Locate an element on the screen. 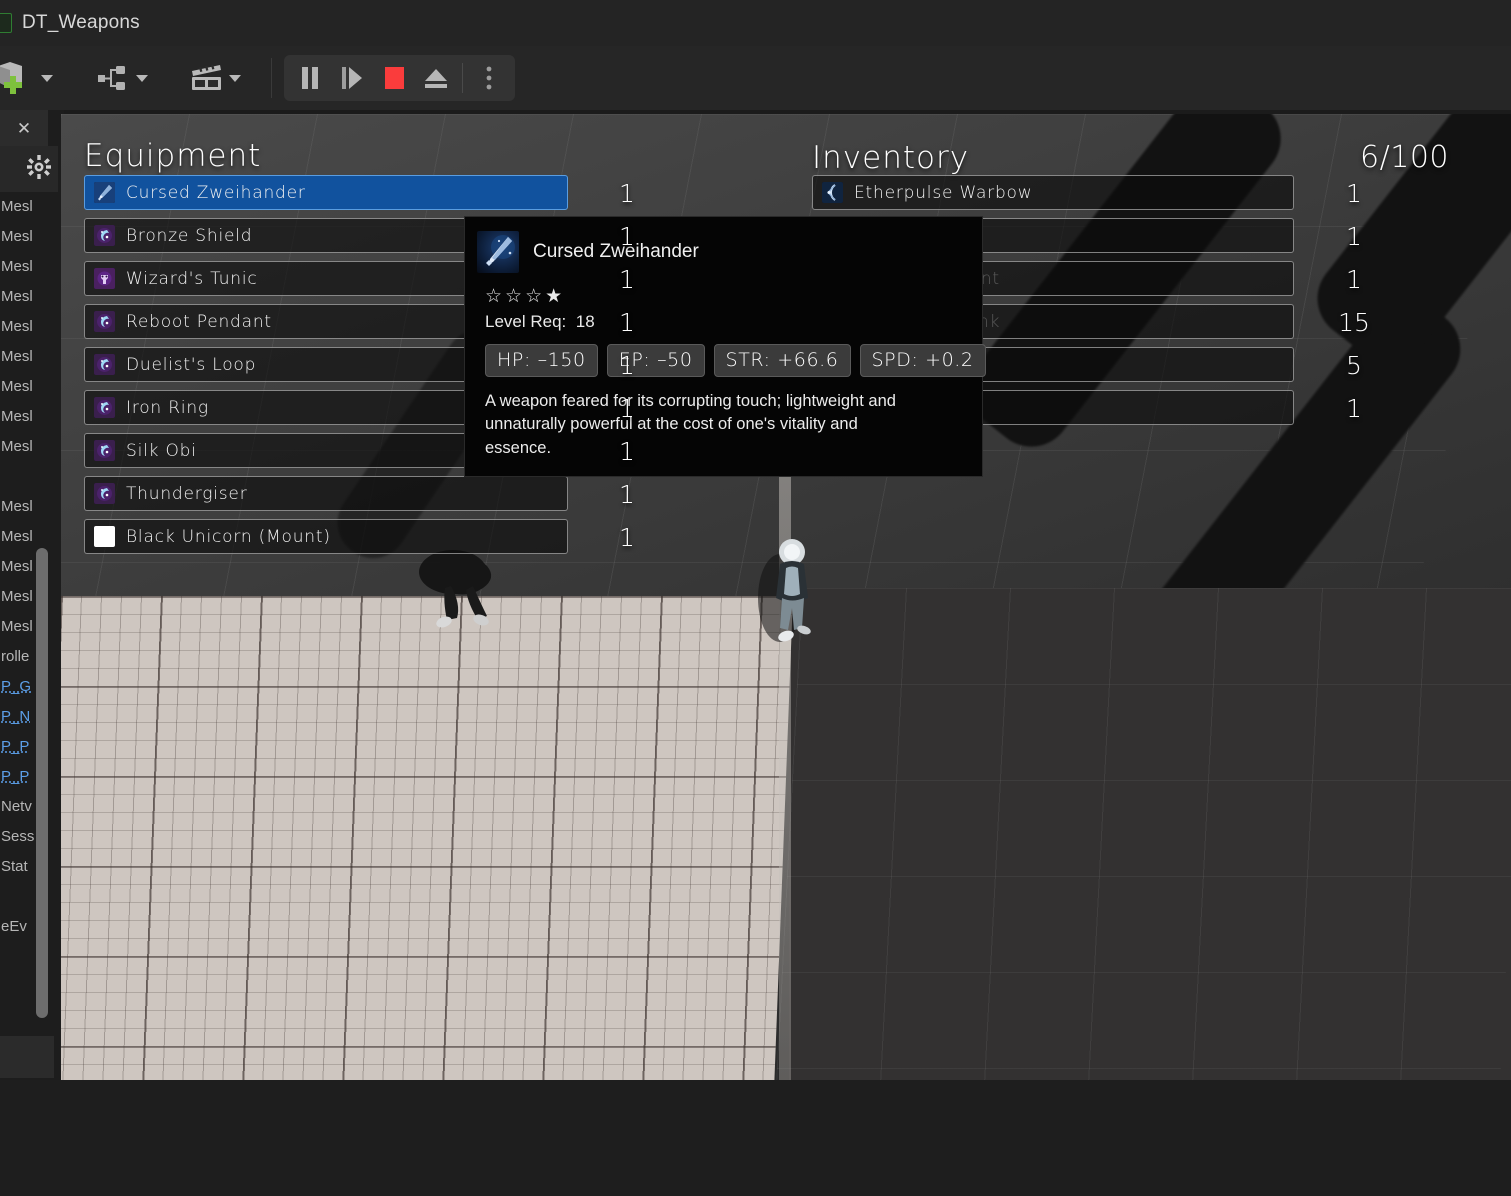 This screenshot has height=1196, width=1511. amulet-icon is located at coordinates (104, 493).